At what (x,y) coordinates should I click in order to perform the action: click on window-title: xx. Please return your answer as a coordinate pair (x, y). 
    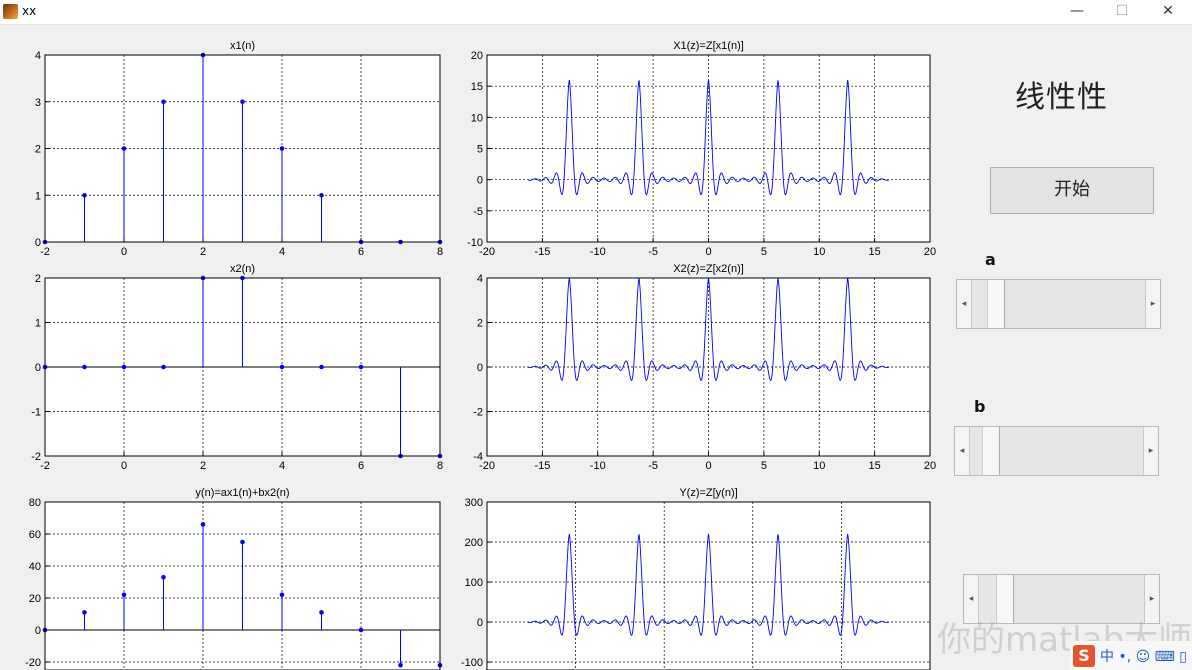
    Looking at the image, I should click on (29, 11).